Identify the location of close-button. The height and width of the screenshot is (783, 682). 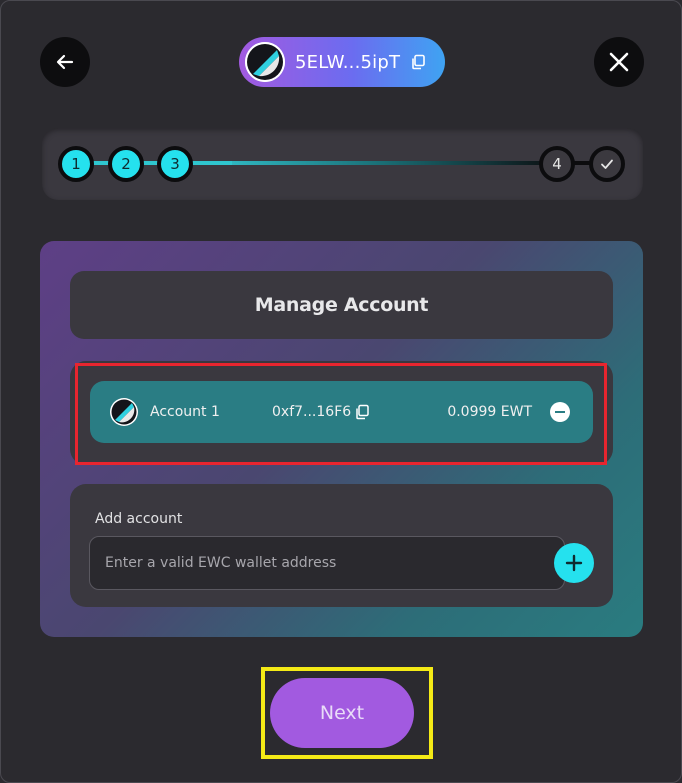
(619, 62).